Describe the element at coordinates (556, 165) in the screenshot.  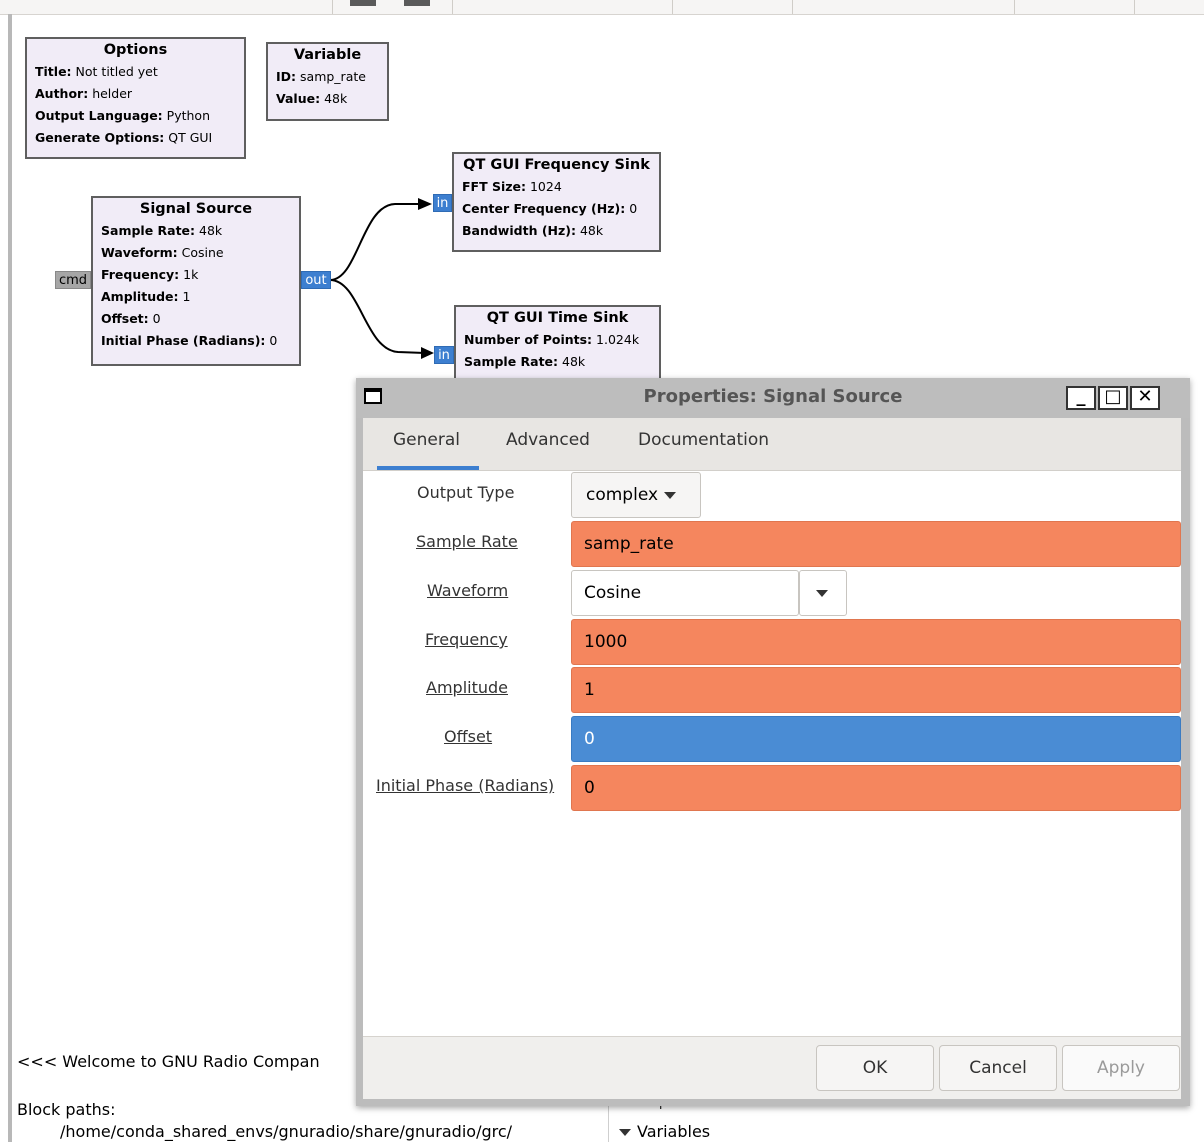
I see `block-title: QT GUI Frequency Sink` at that location.